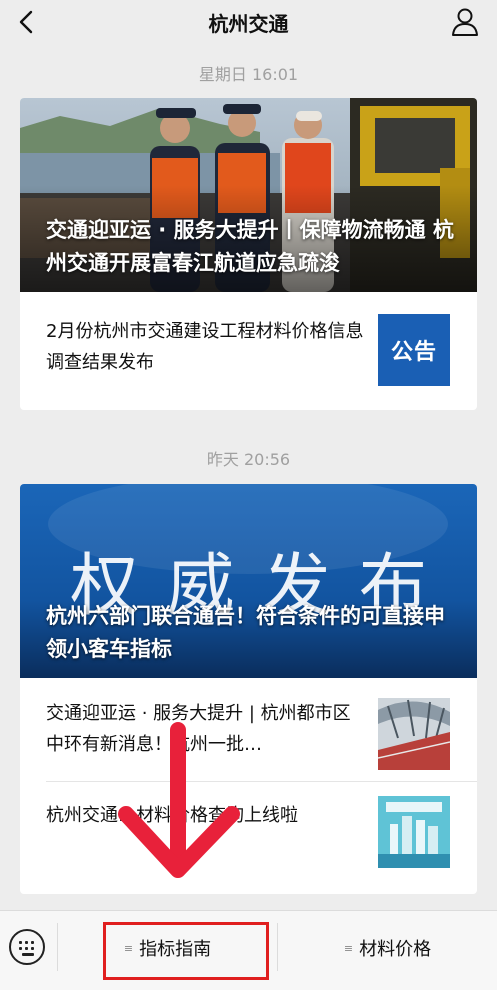 The image size is (497, 990). I want to click on list-item: 2月份杭州市交通建设工程材料价格信息调查结果发布 公告, so click(248, 351).